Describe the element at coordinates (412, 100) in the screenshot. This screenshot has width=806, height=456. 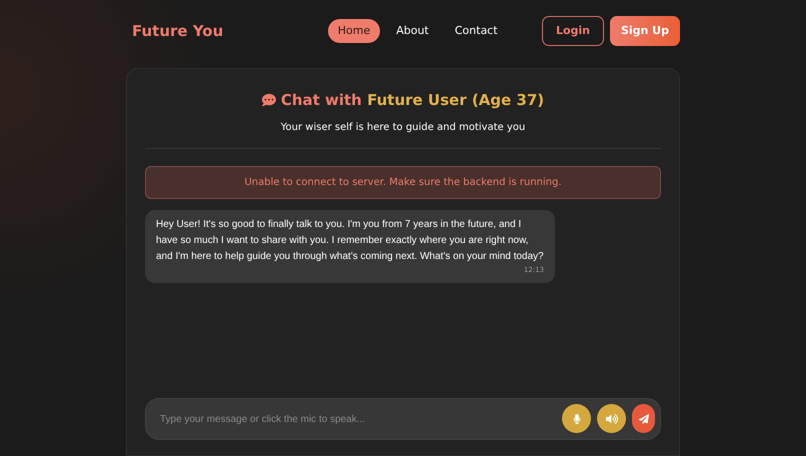
I see `chat-title: Chat with Future User (Age 37)` at that location.